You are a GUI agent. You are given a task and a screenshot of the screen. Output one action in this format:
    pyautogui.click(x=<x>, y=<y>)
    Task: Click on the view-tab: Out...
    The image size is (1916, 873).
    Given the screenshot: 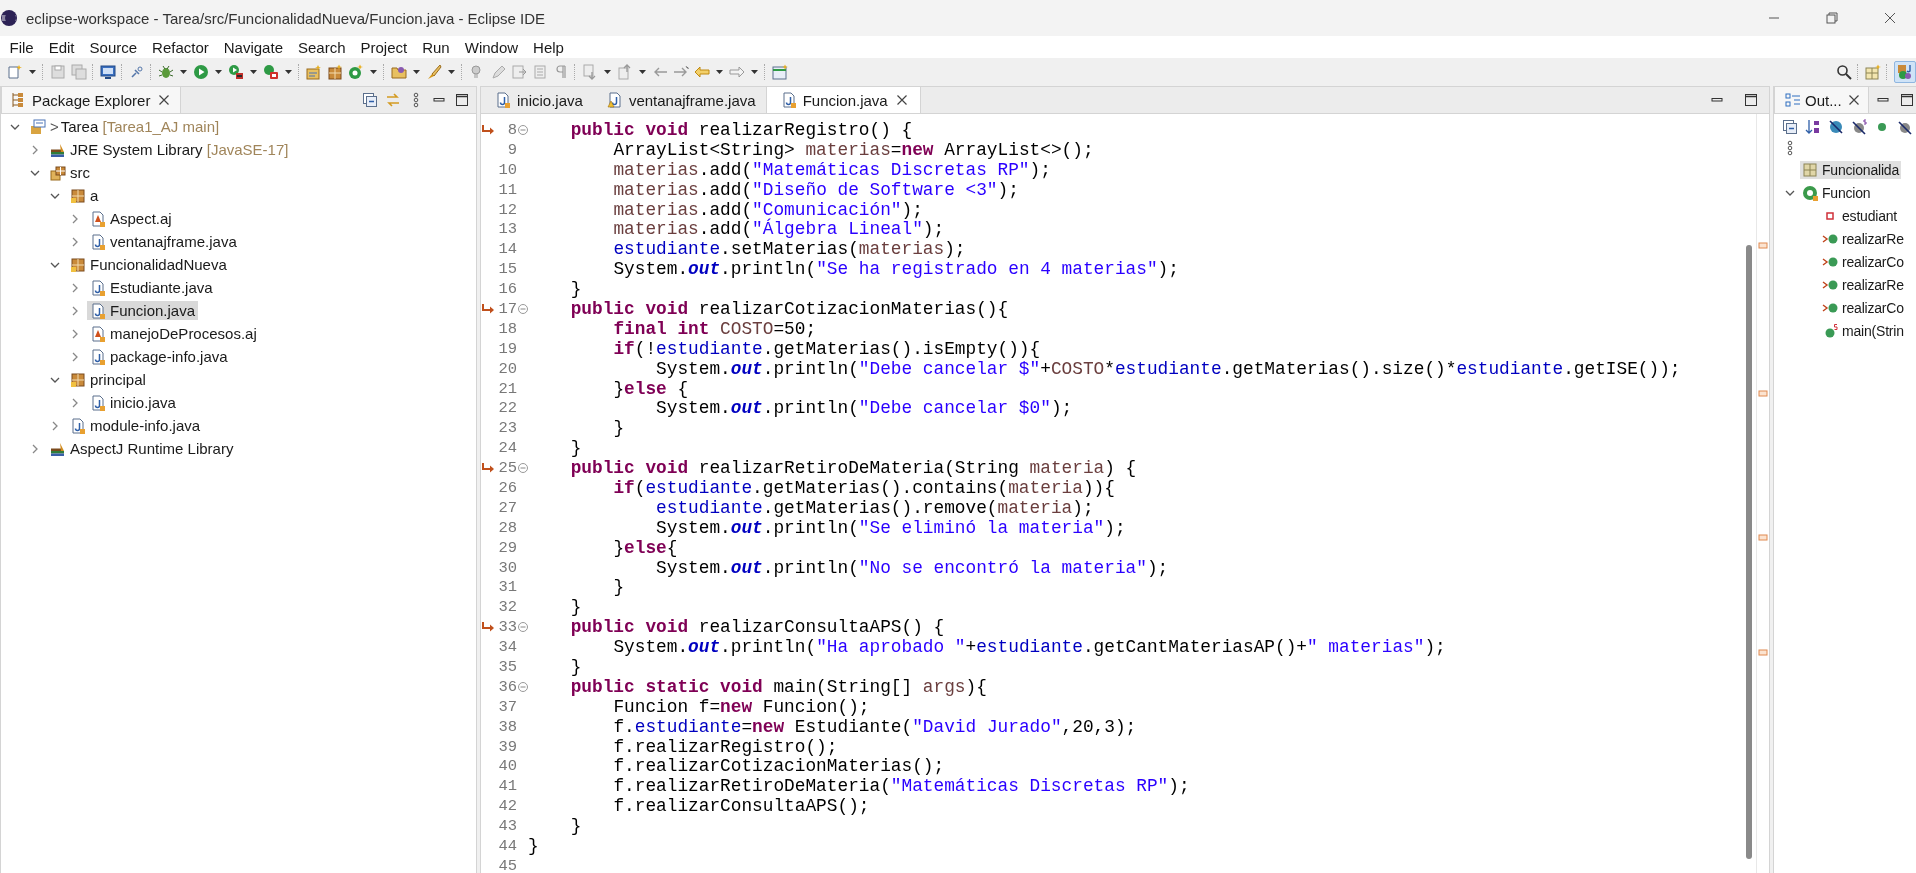 What is the action you would take?
    pyautogui.click(x=1821, y=100)
    